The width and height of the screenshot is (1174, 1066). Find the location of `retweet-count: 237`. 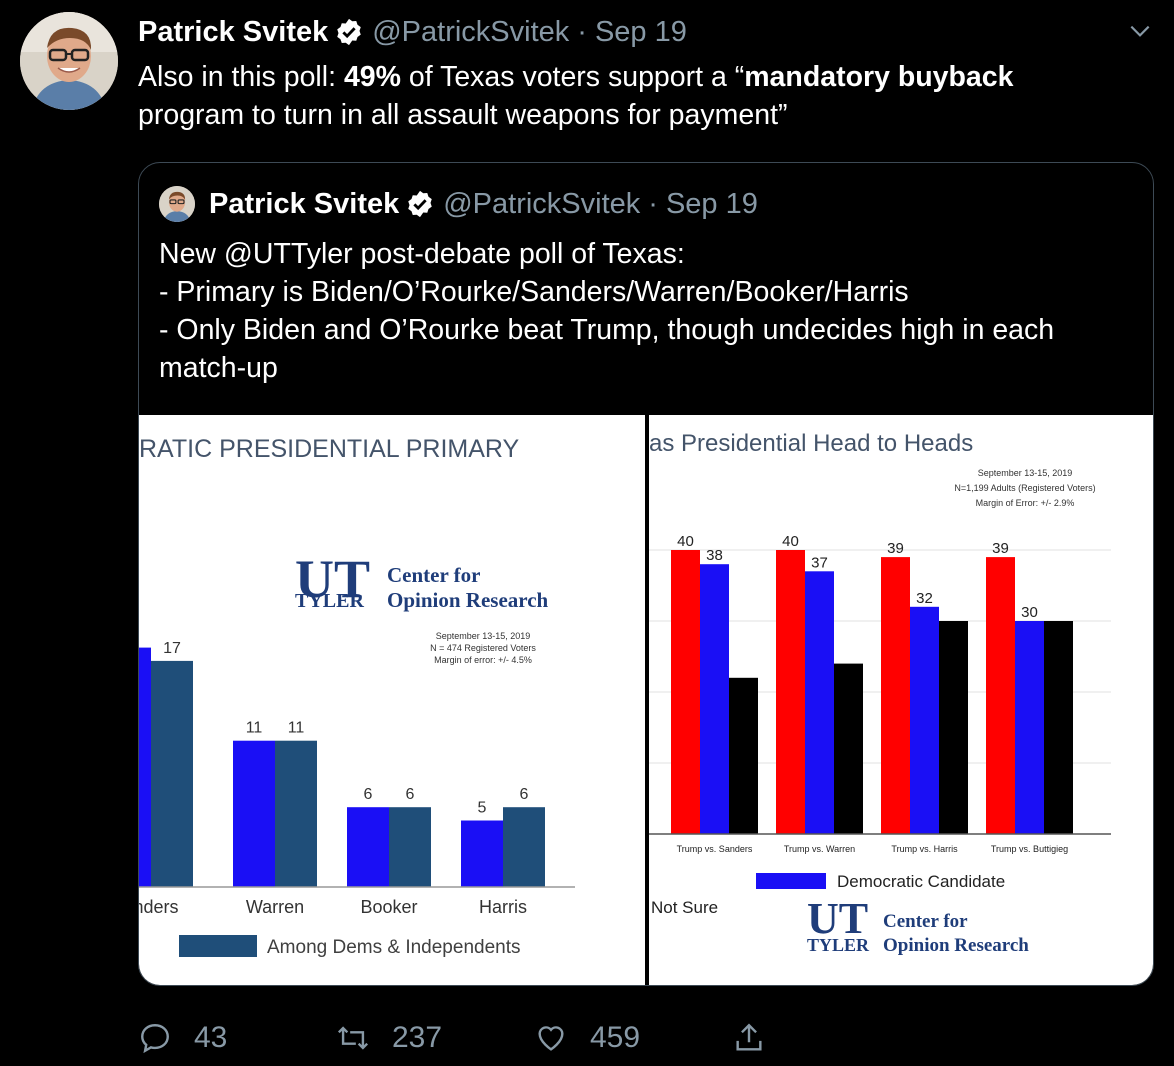

retweet-count: 237 is located at coordinates (417, 1037).